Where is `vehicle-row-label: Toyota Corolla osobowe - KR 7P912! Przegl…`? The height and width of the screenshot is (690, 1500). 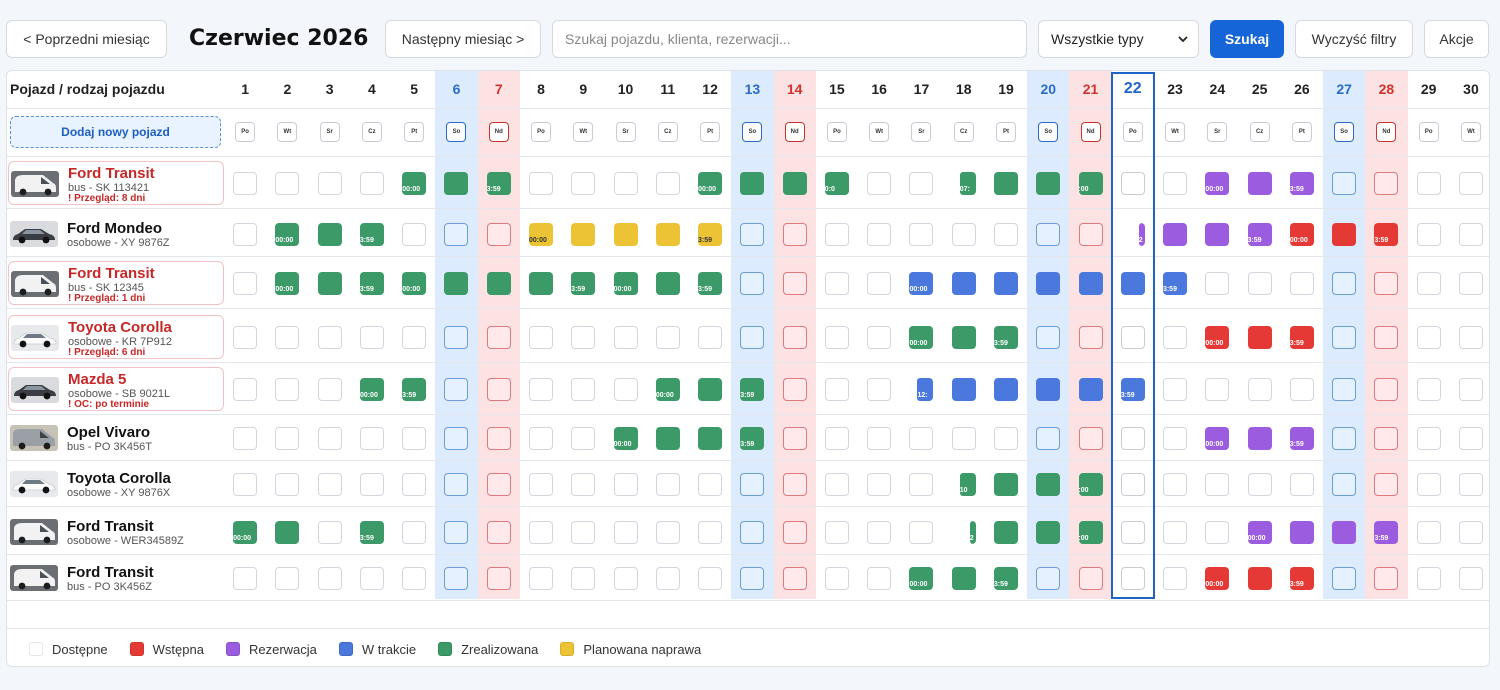
vehicle-row-label: Toyota Corolla osobowe - KR 7P912! Przegl… is located at coordinates (116, 337).